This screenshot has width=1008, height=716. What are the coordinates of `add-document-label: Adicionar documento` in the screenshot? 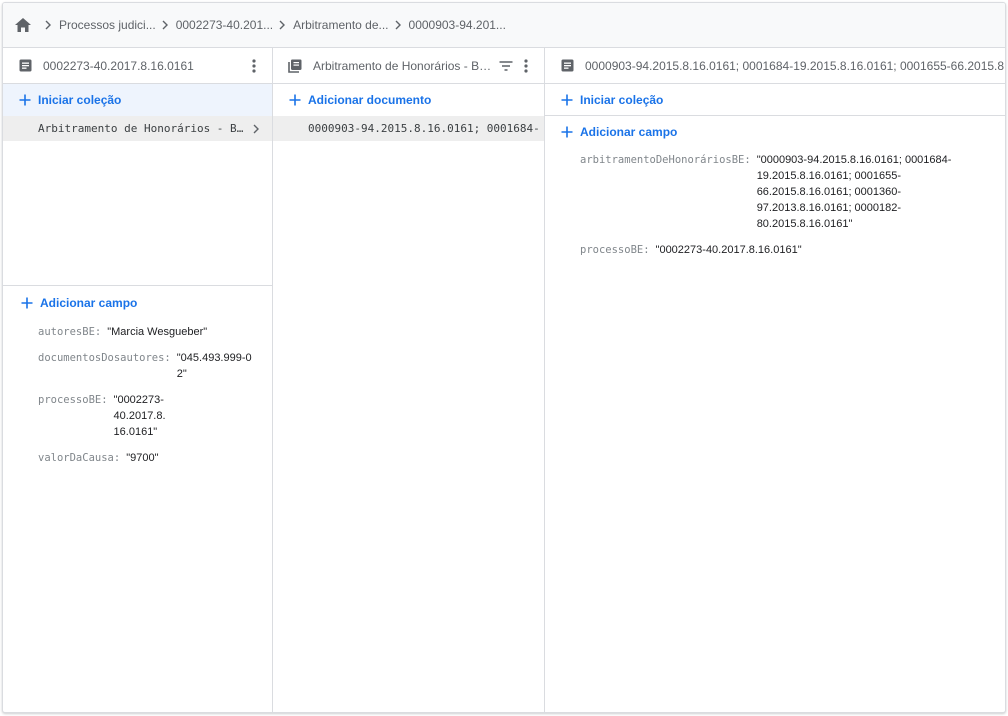 It's located at (370, 100).